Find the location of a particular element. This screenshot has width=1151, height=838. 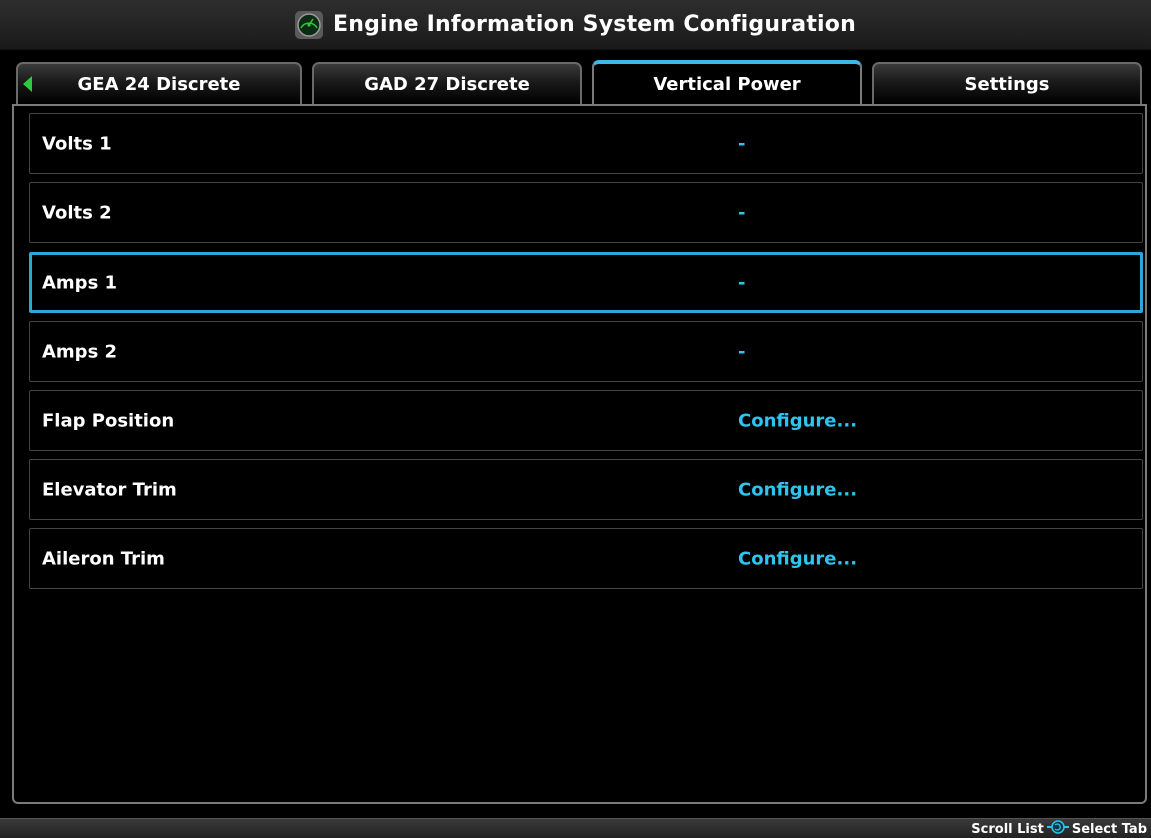

title-bar: Engine Information System Configuration is located at coordinates (575, 25).